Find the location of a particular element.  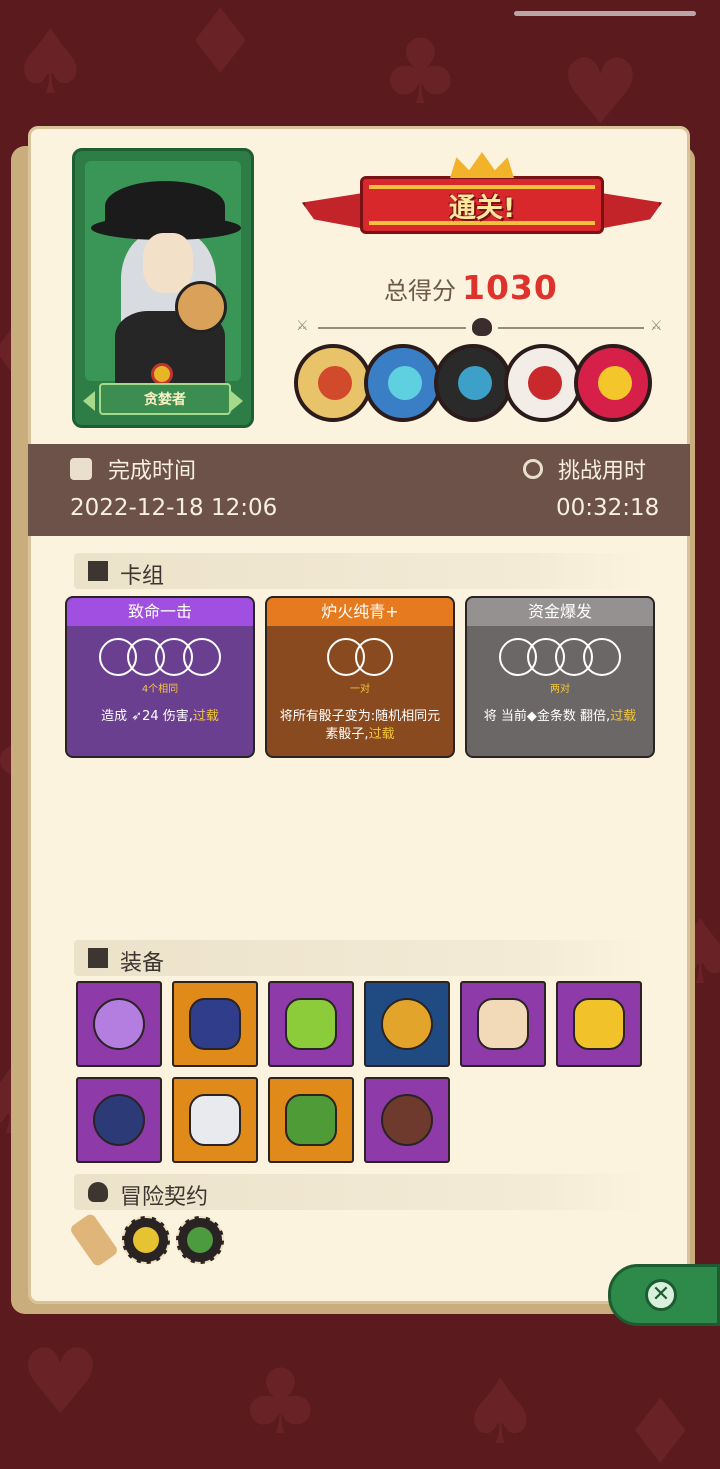

demon-mask-boss-icon is located at coordinates (543, 383).